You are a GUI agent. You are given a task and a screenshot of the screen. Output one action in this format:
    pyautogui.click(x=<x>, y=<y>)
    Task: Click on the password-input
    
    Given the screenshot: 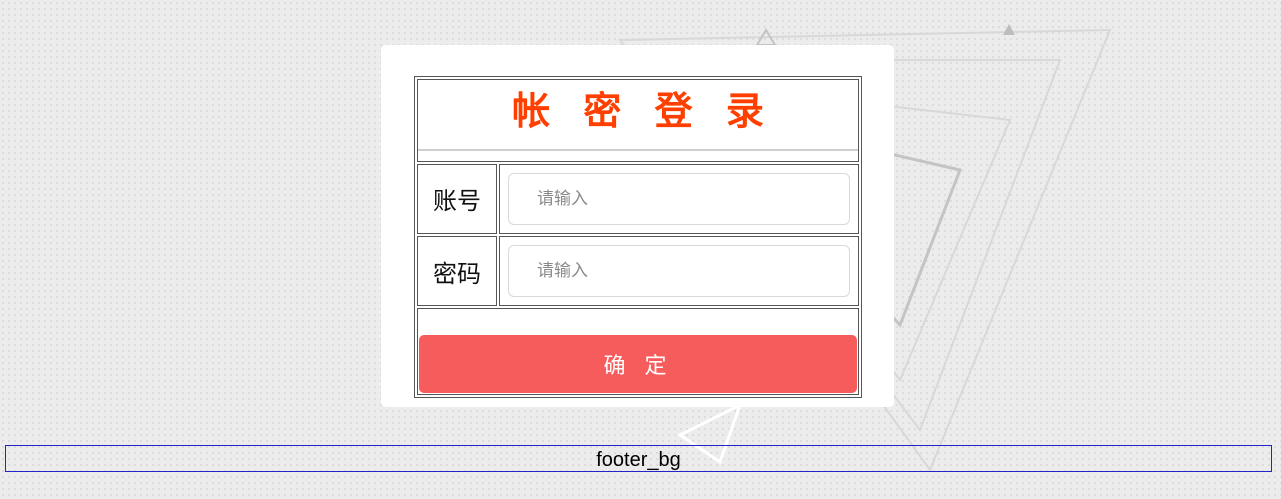 What is the action you would take?
    pyautogui.click(x=679, y=271)
    